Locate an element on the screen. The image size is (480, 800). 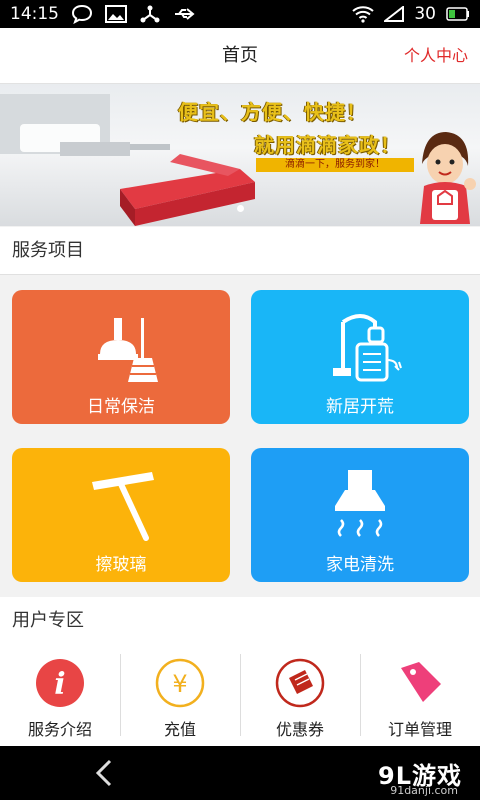
service-label: 新居开荒 is located at coordinates (360, 407).